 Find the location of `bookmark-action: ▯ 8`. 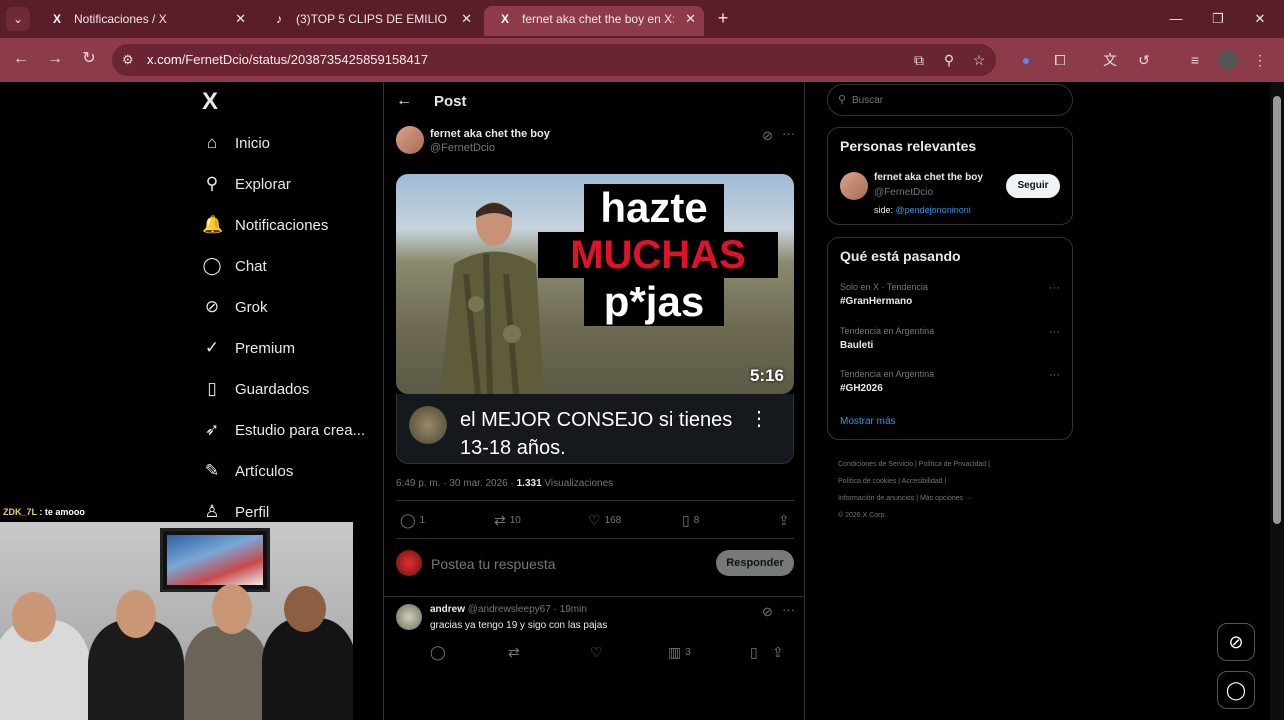

bookmark-action: ▯ 8 is located at coordinates (690, 520).